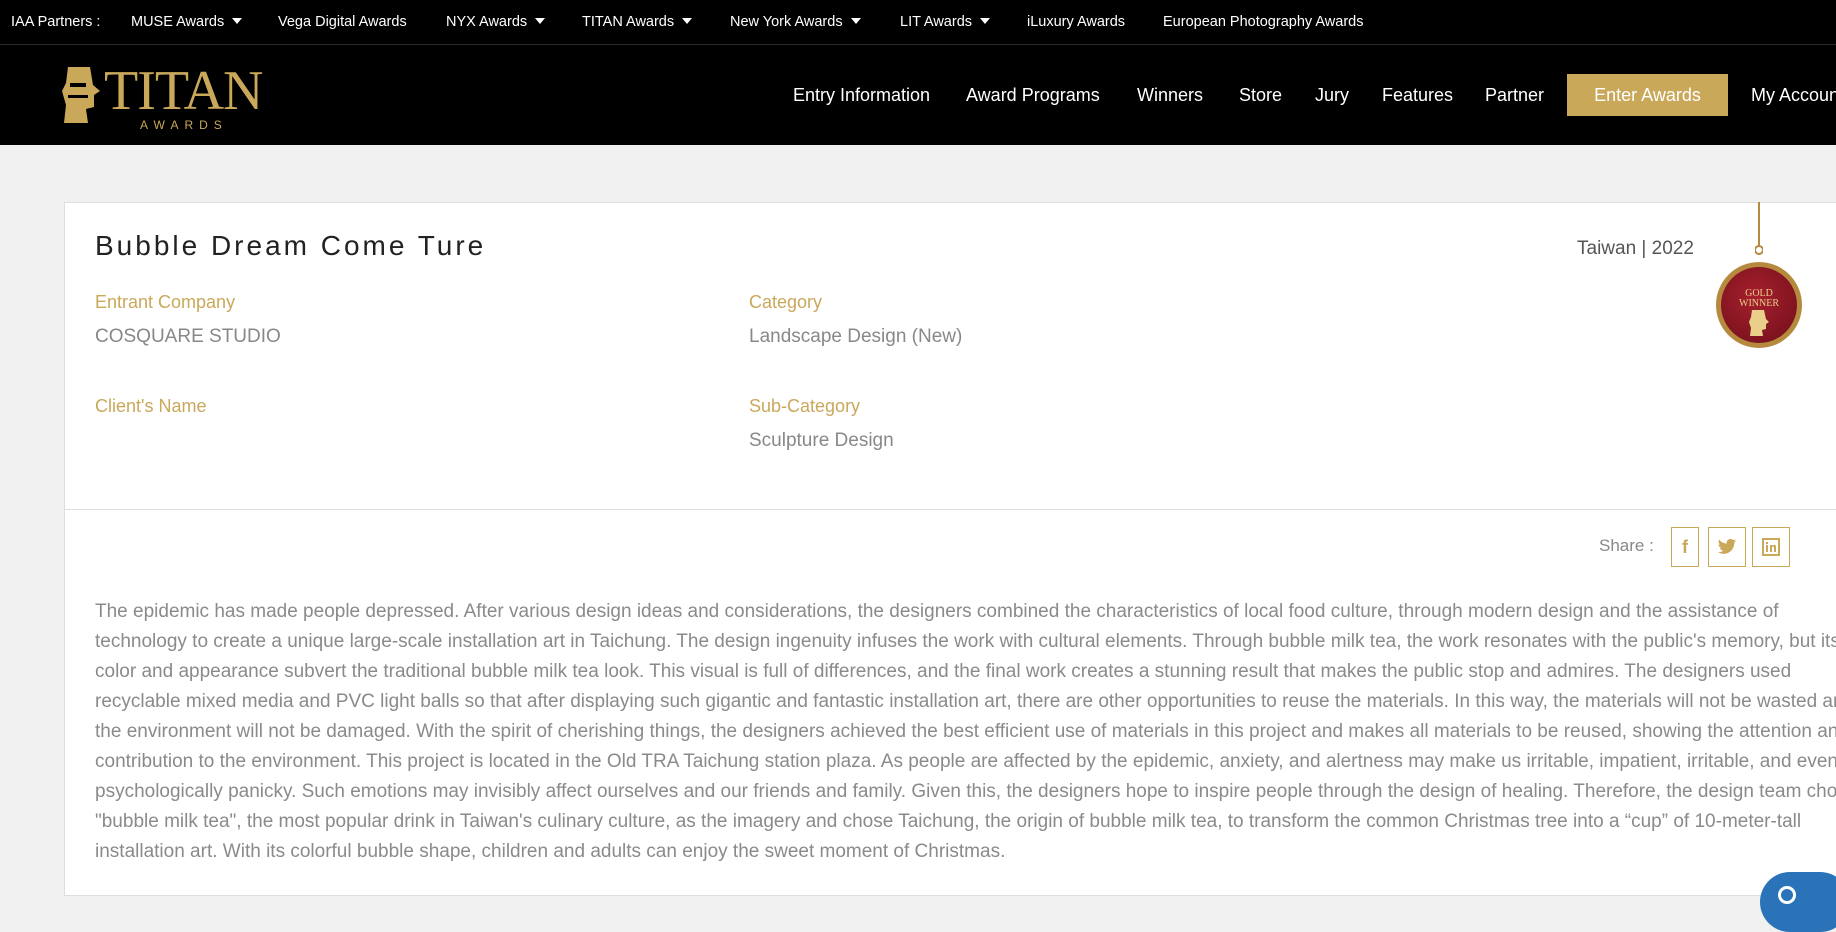  I want to click on partner-link-label: European Photography Awards, so click(1263, 22).